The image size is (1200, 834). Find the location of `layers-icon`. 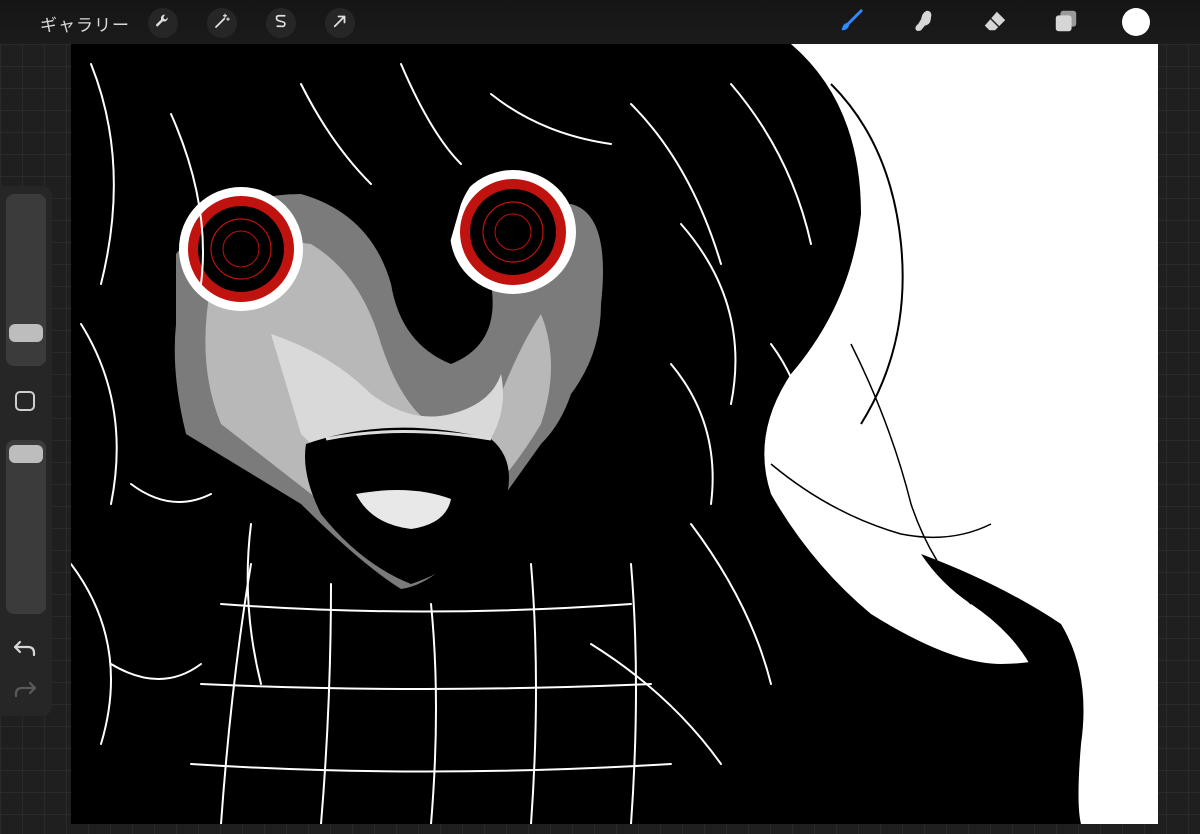

layers-icon is located at coordinates (1066, 23).